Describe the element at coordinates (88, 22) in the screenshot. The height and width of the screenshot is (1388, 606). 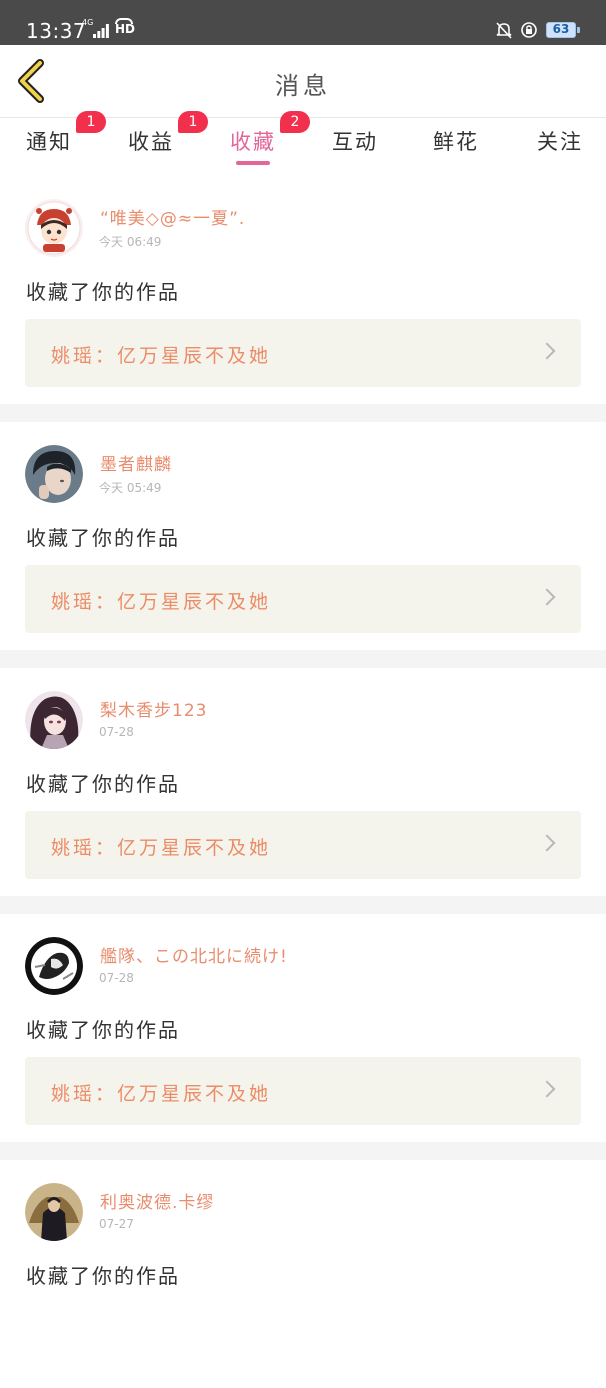
I see `network-type: 4G` at that location.